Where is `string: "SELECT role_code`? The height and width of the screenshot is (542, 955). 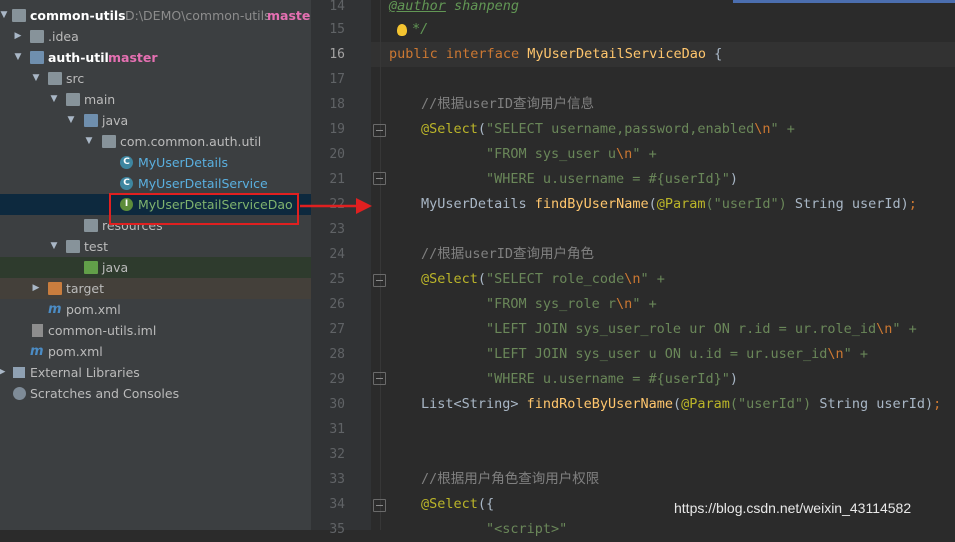
string: "SELECT role_code is located at coordinates (555, 279).